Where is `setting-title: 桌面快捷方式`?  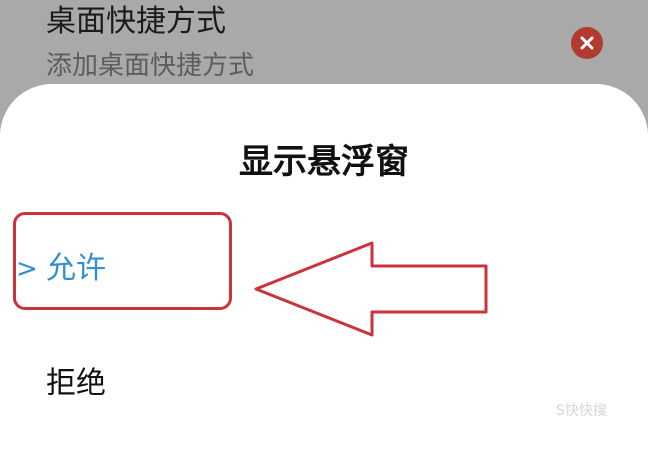 setting-title: 桌面快捷方式 is located at coordinates (136, 21).